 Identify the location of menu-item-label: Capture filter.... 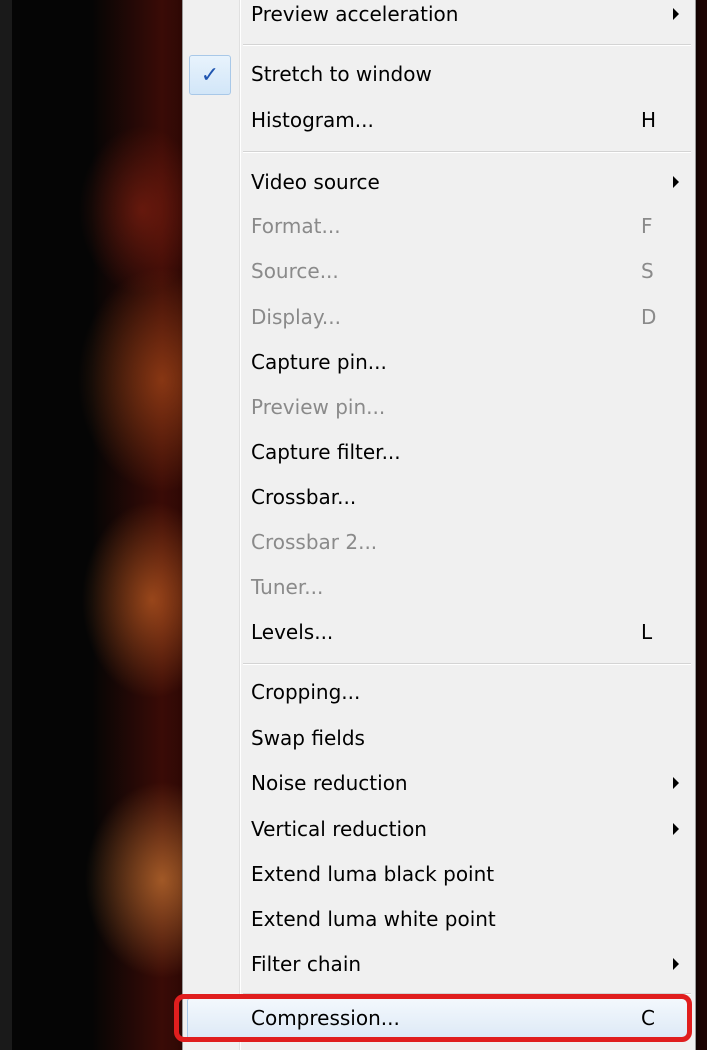
(326, 452).